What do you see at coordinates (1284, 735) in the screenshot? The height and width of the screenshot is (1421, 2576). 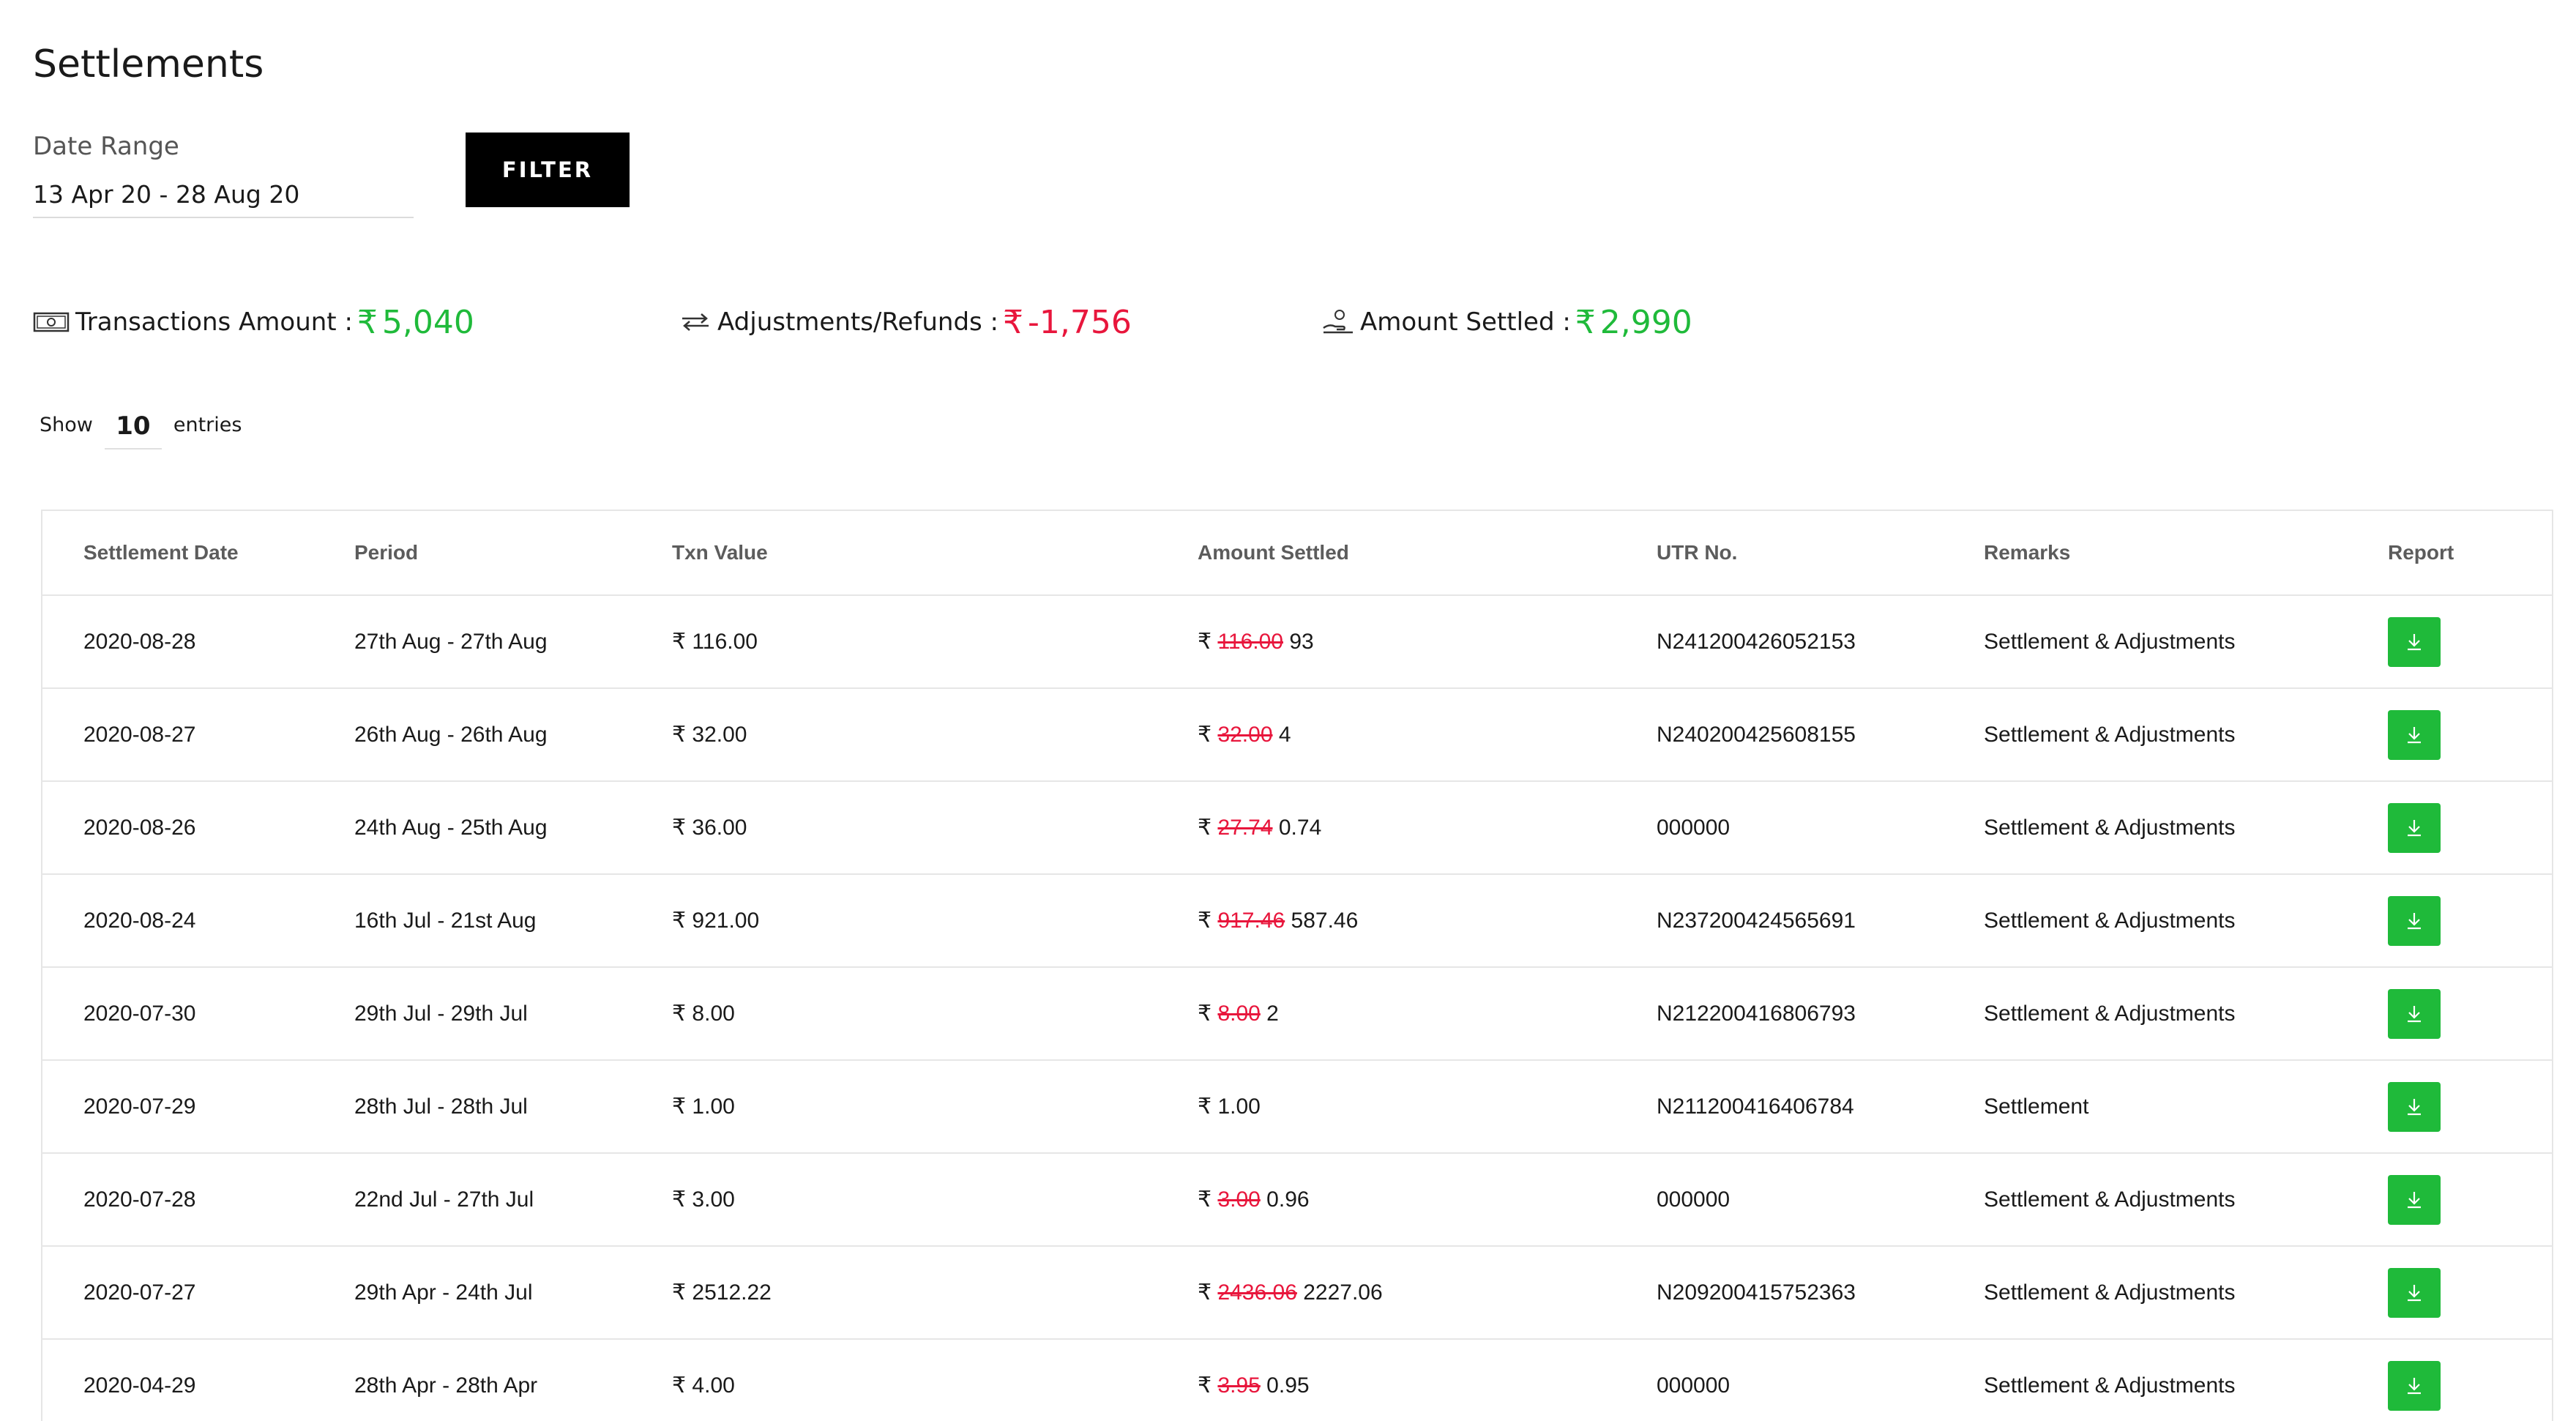 I see `settled-final-amount: 4` at bounding box center [1284, 735].